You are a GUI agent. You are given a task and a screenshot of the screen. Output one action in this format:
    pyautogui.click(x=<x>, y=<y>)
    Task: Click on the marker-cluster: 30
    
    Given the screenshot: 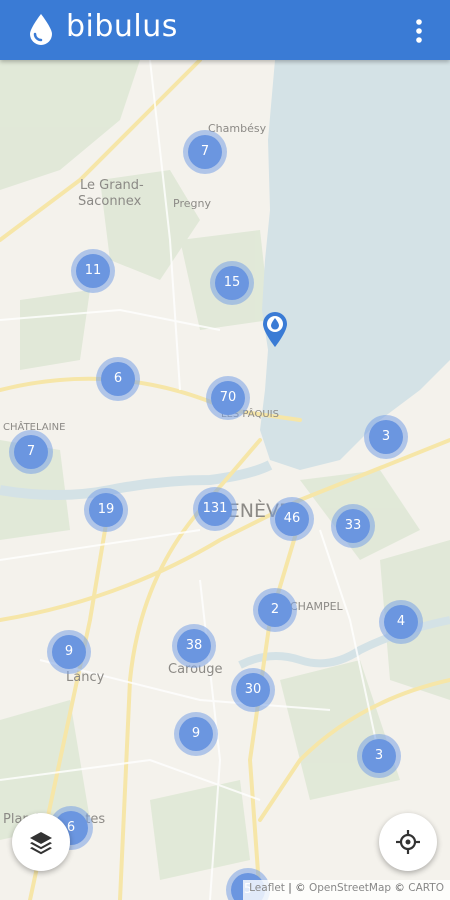 What is the action you would take?
    pyautogui.click(x=253, y=690)
    